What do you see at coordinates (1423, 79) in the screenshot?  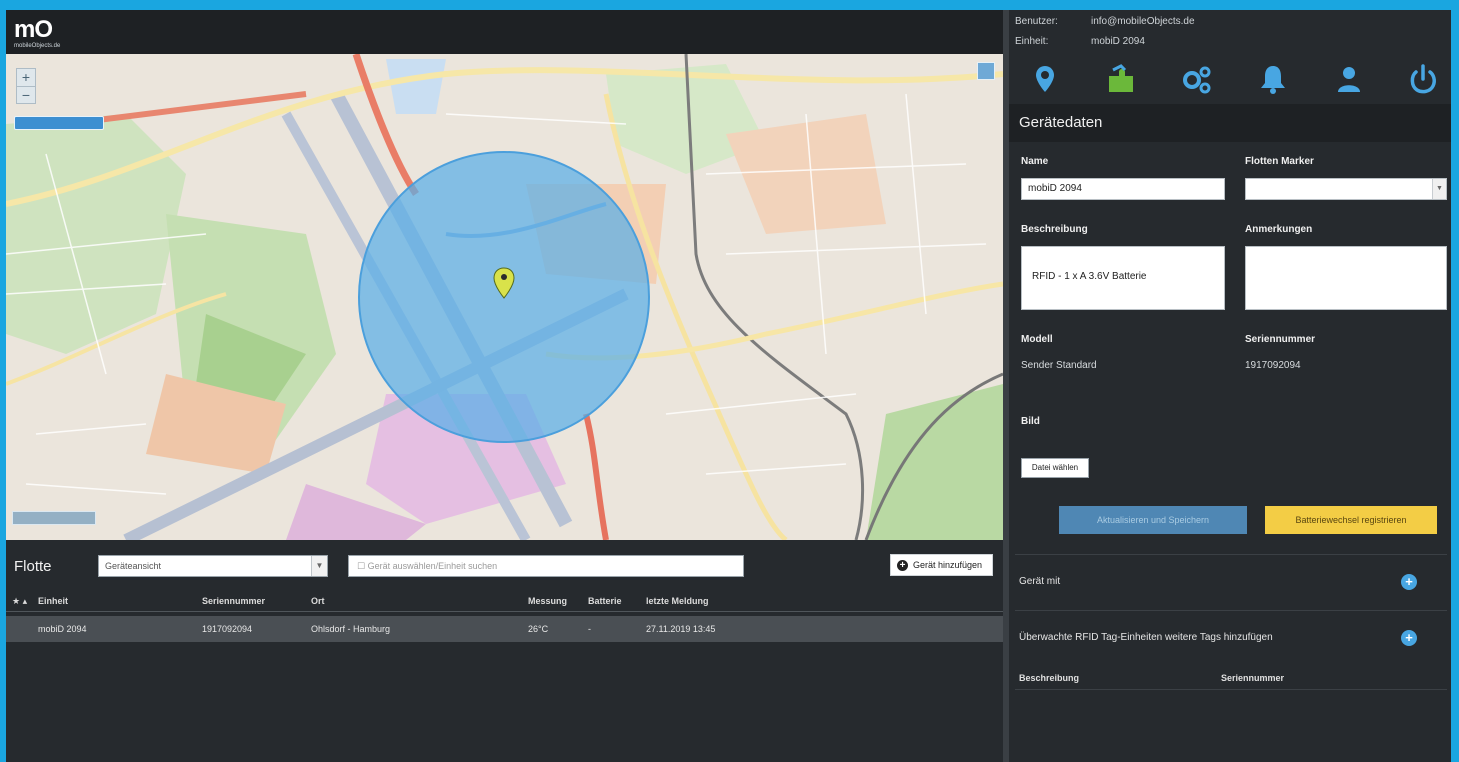 I see `power-icon` at bounding box center [1423, 79].